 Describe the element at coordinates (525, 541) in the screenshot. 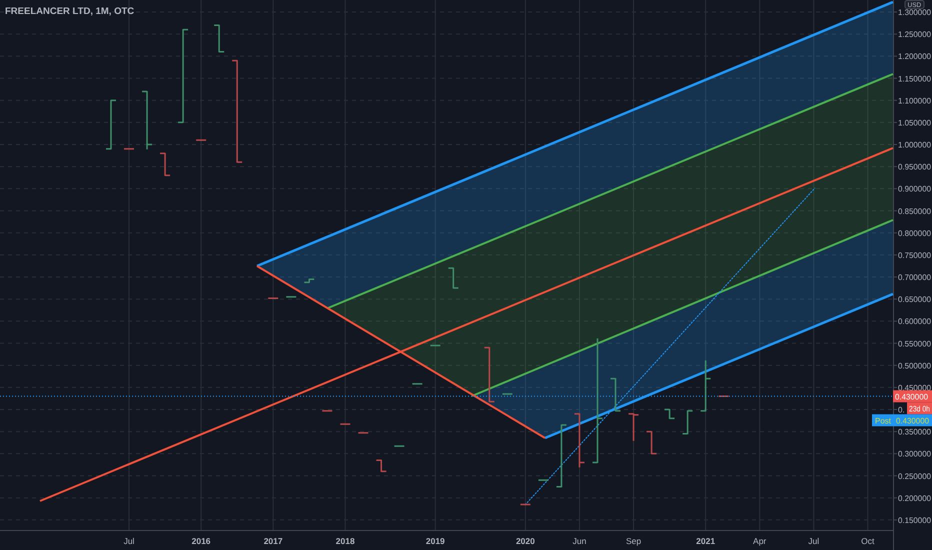

I see `time-axis-label: 2020` at that location.